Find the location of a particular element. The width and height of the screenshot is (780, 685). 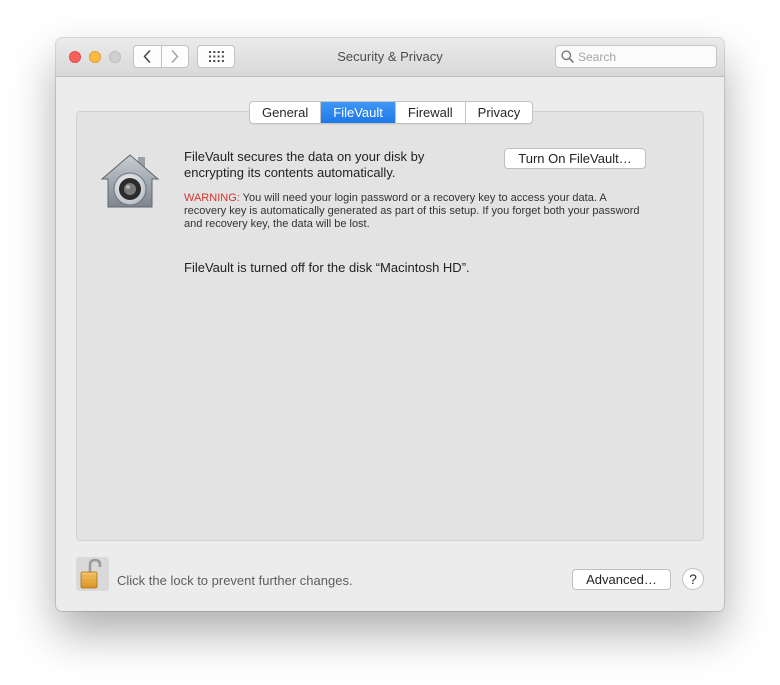

navigation-buttons is located at coordinates (161, 56).